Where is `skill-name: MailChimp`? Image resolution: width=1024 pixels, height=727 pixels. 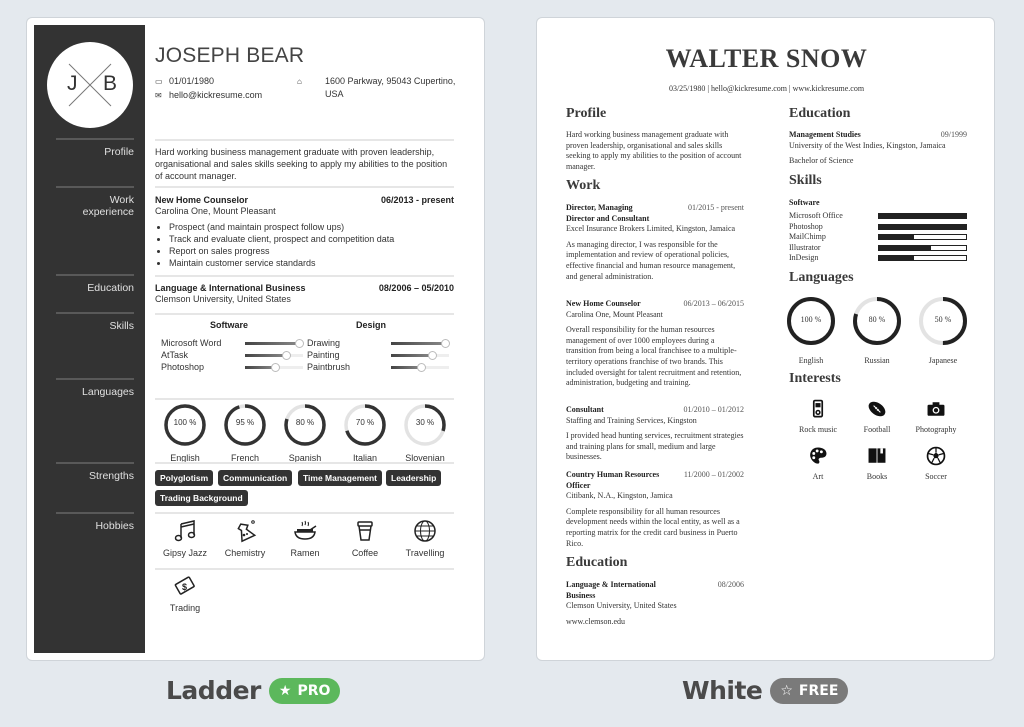
skill-name: MailChimp is located at coordinates (807, 237).